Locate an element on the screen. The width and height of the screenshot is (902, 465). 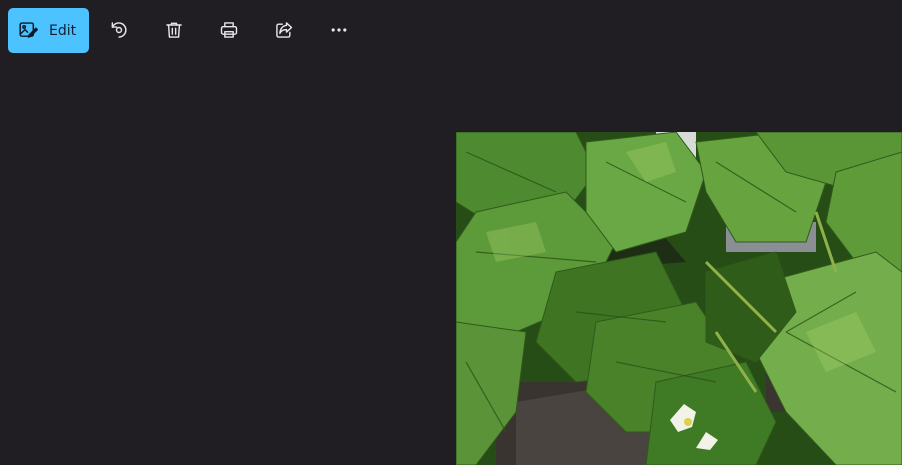
share-button is located at coordinates (284, 30).